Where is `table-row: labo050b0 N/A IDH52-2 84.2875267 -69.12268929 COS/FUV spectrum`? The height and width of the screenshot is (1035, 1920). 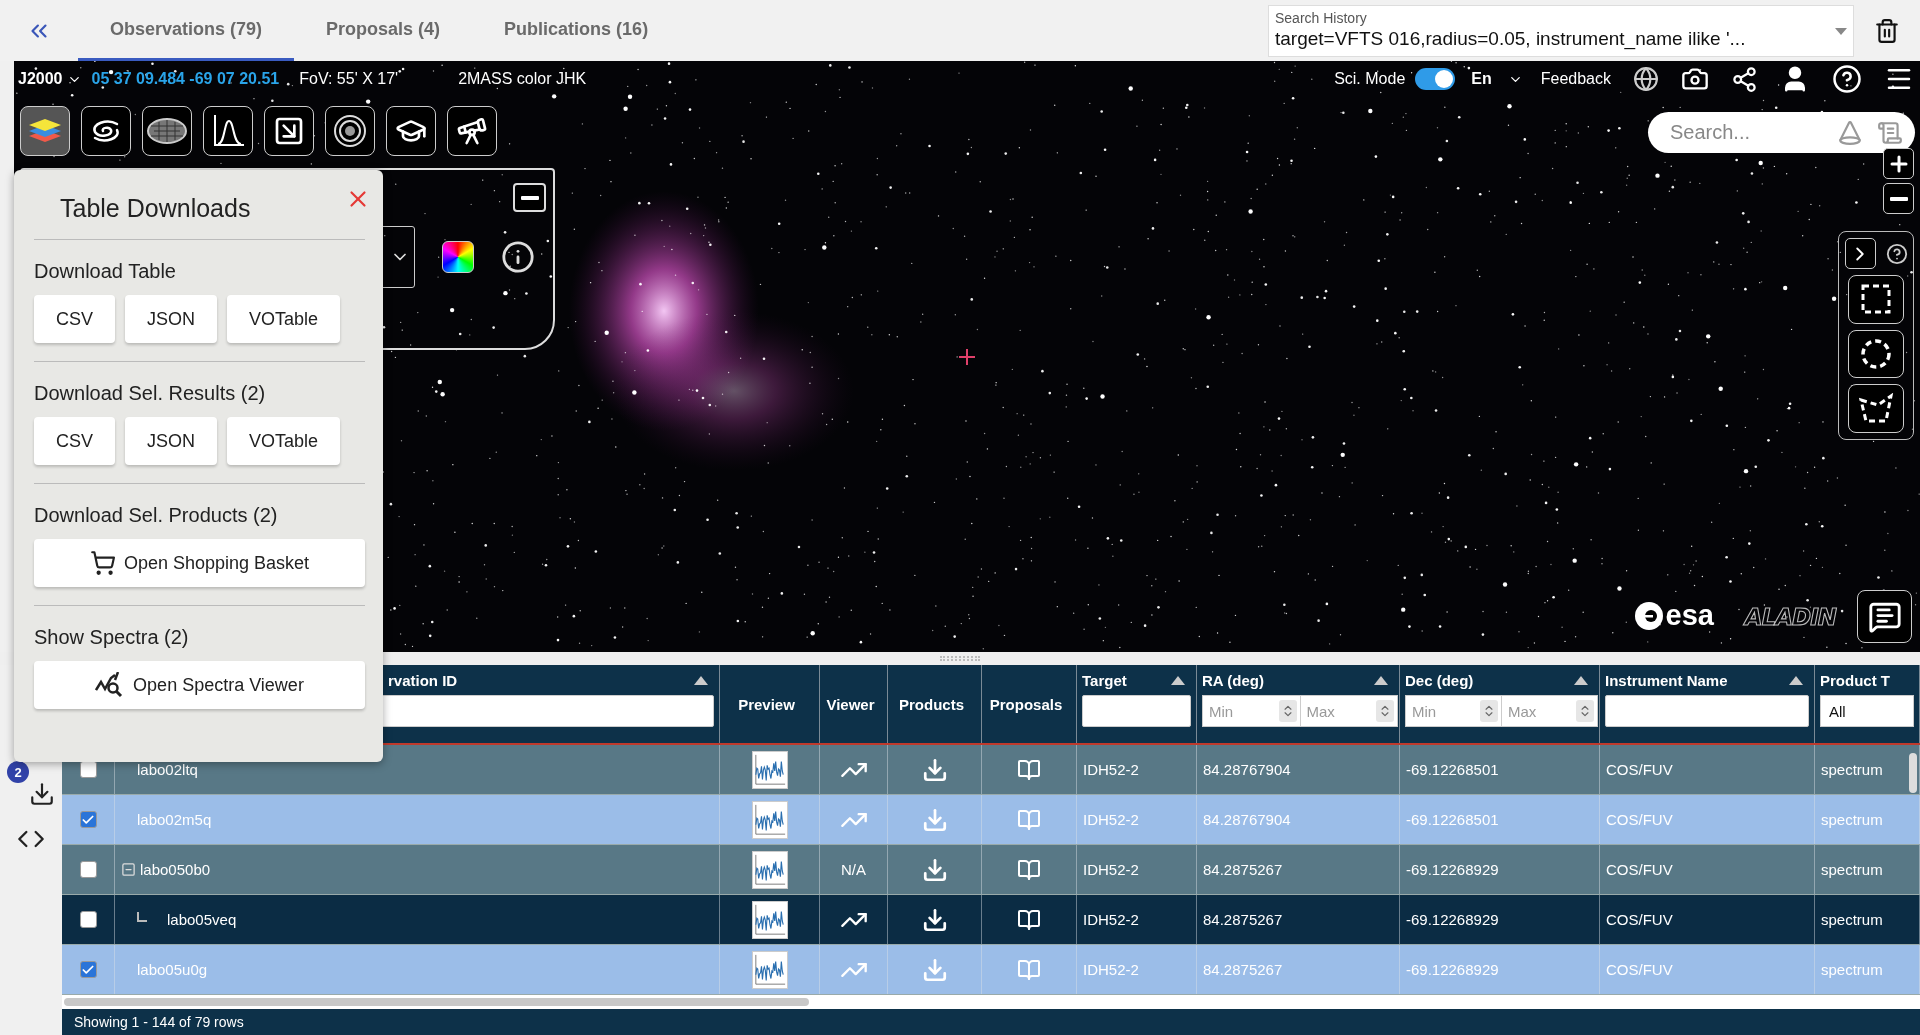 table-row: labo050b0 N/A IDH52-2 84.2875267 -69.12268929 COS/FUV spectrum is located at coordinates (991, 870).